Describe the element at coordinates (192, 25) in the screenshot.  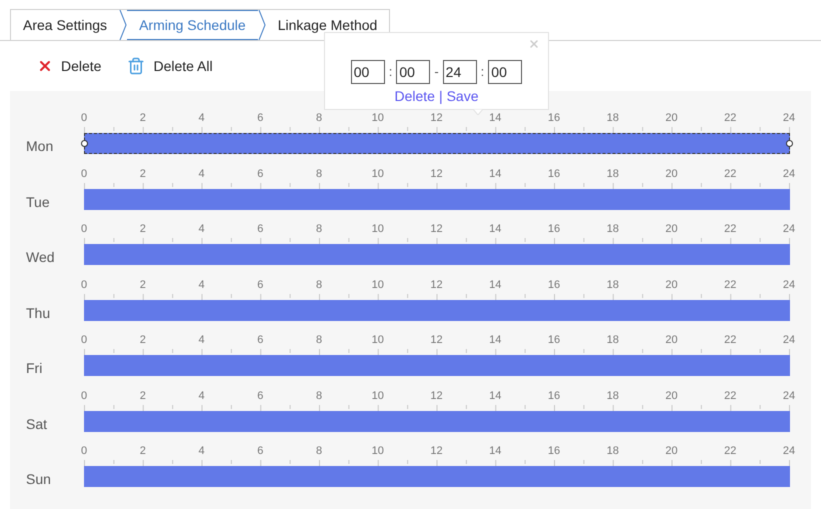
I see `tab: Arming Schedule` at that location.